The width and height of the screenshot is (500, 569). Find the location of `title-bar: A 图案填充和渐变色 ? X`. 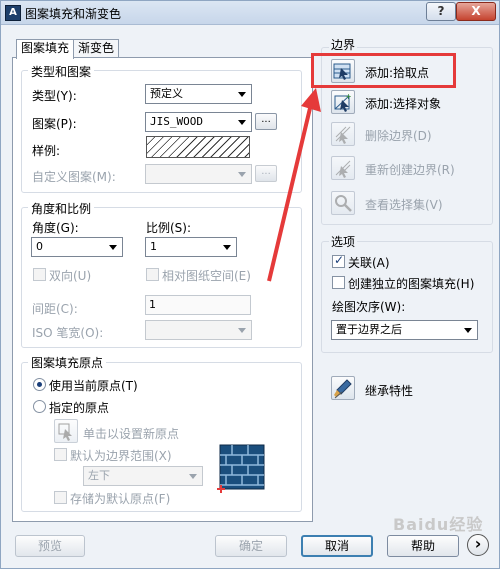

title-bar: A 图案填充和渐变色 ? X is located at coordinates (250, 13).